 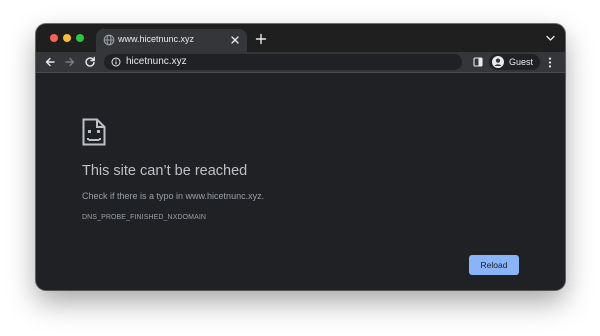 I want to click on avatar-icon, so click(x=498, y=62).